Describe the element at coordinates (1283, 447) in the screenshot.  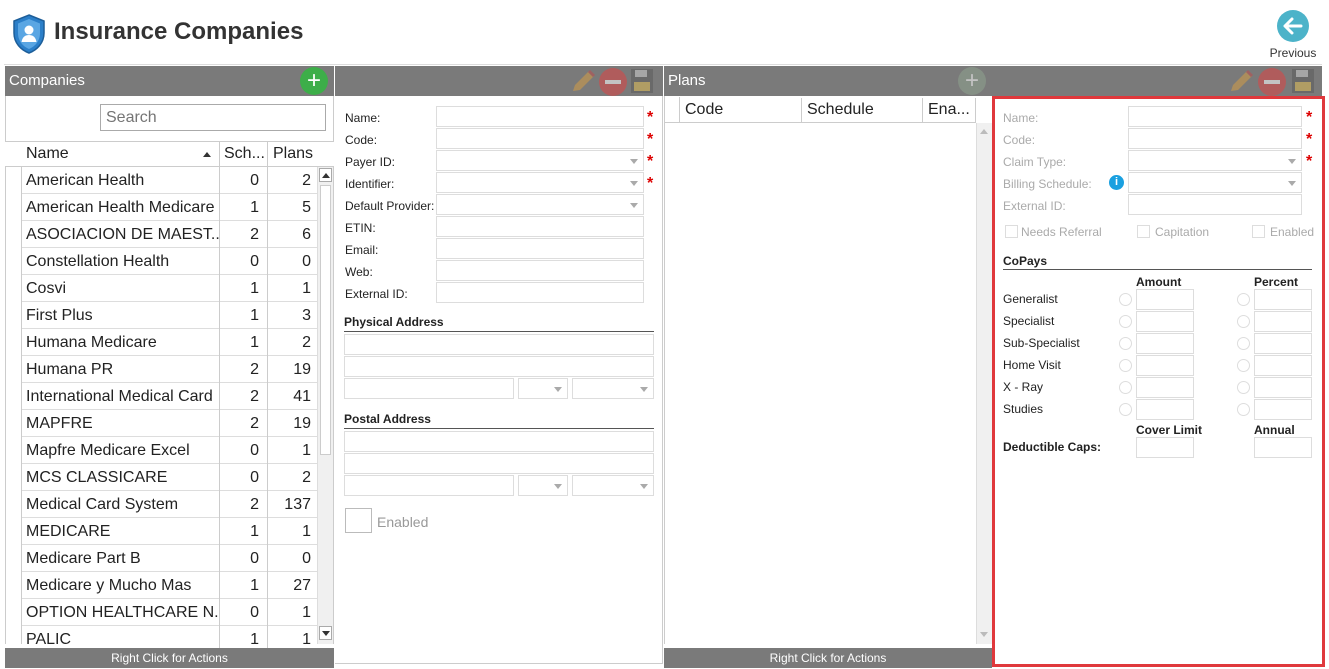
I see `annual-field` at that location.